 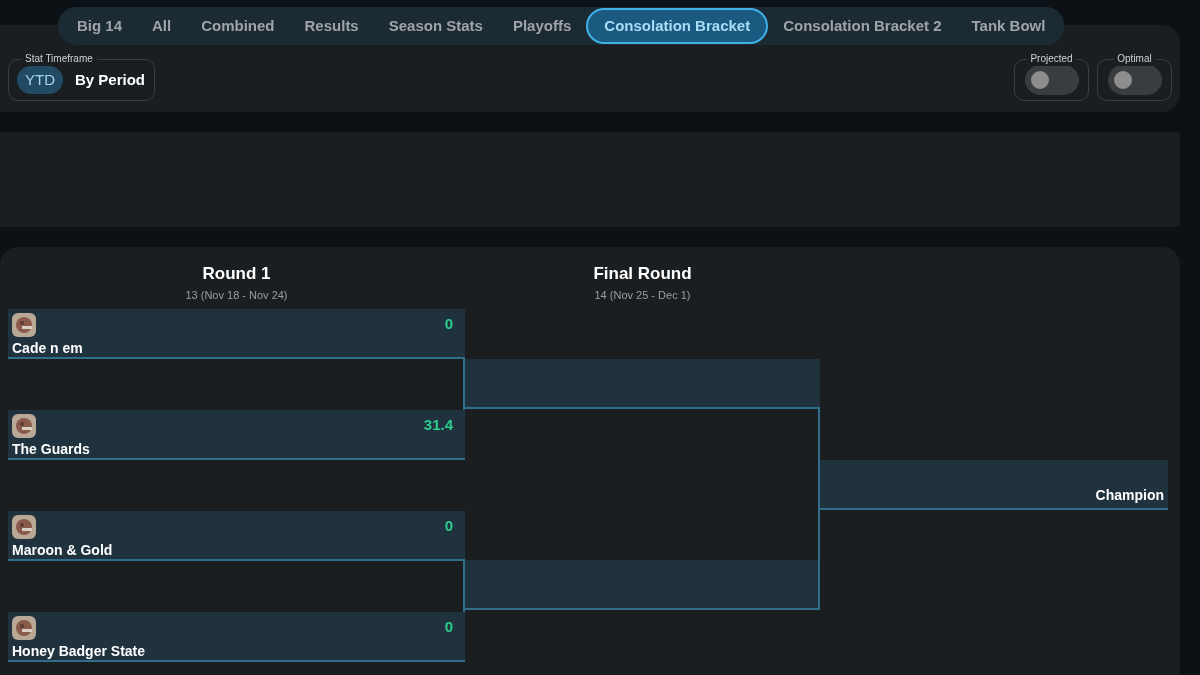 I want to click on tab: Consolation Bracket, so click(x=677, y=26).